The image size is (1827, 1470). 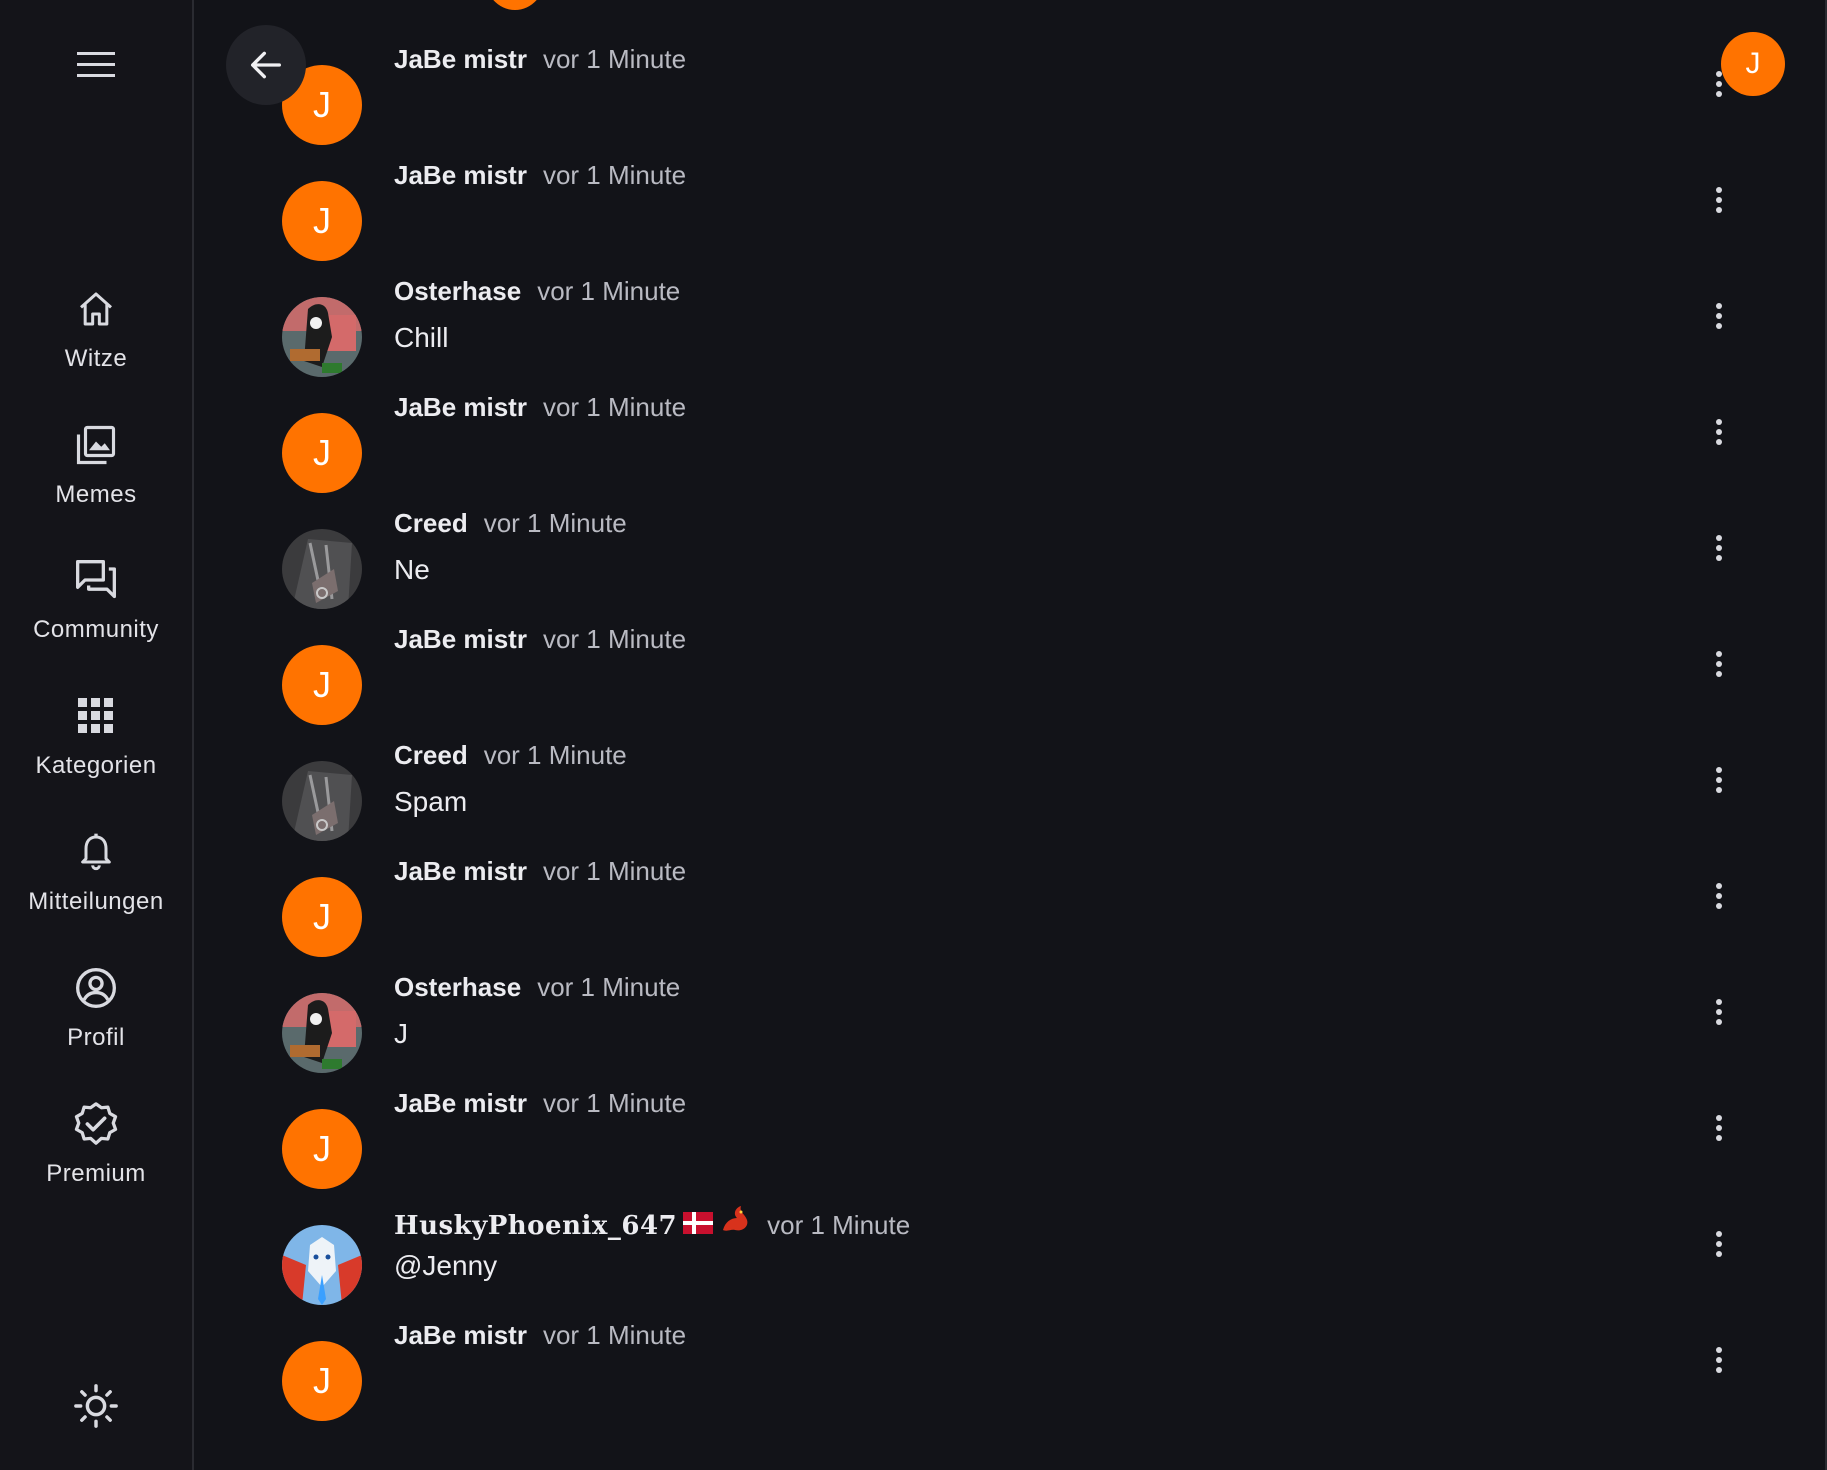 What do you see at coordinates (1753, 64) in the screenshot?
I see `user-avatar-button: J` at bounding box center [1753, 64].